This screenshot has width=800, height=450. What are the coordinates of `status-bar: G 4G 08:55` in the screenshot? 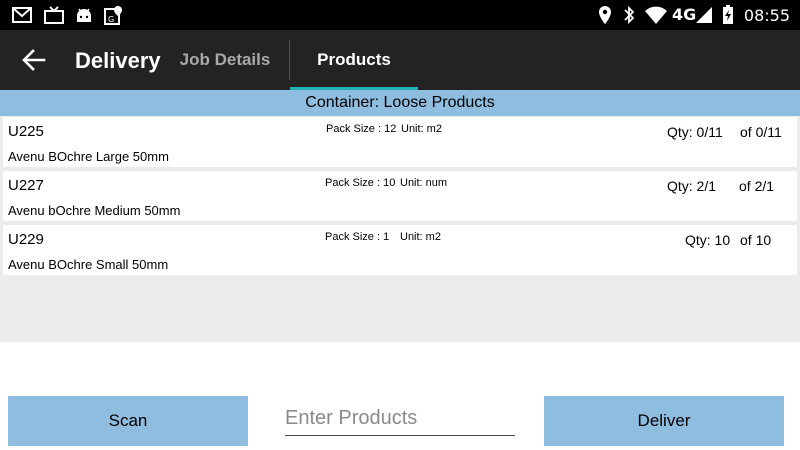 It's located at (400, 15).